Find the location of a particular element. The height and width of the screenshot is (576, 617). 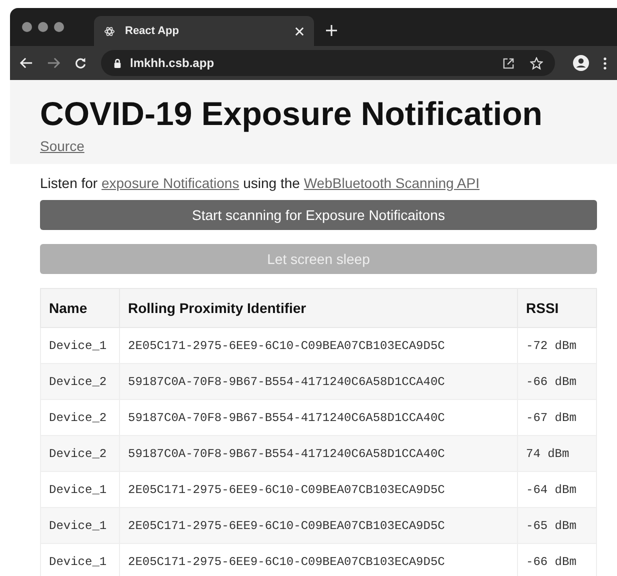

address-bar: lmkhh.csb.app is located at coordinates (328, 63).